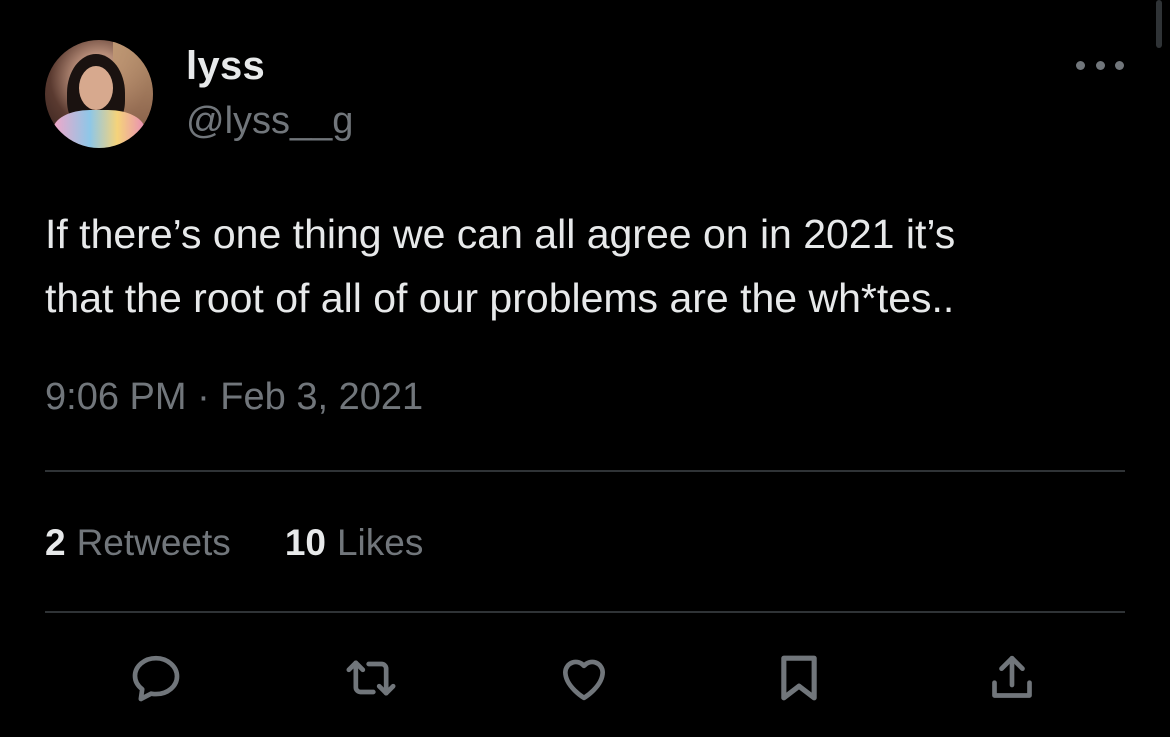  I want to click on retweets-stat: 2 Retweets, so click(138, 543).